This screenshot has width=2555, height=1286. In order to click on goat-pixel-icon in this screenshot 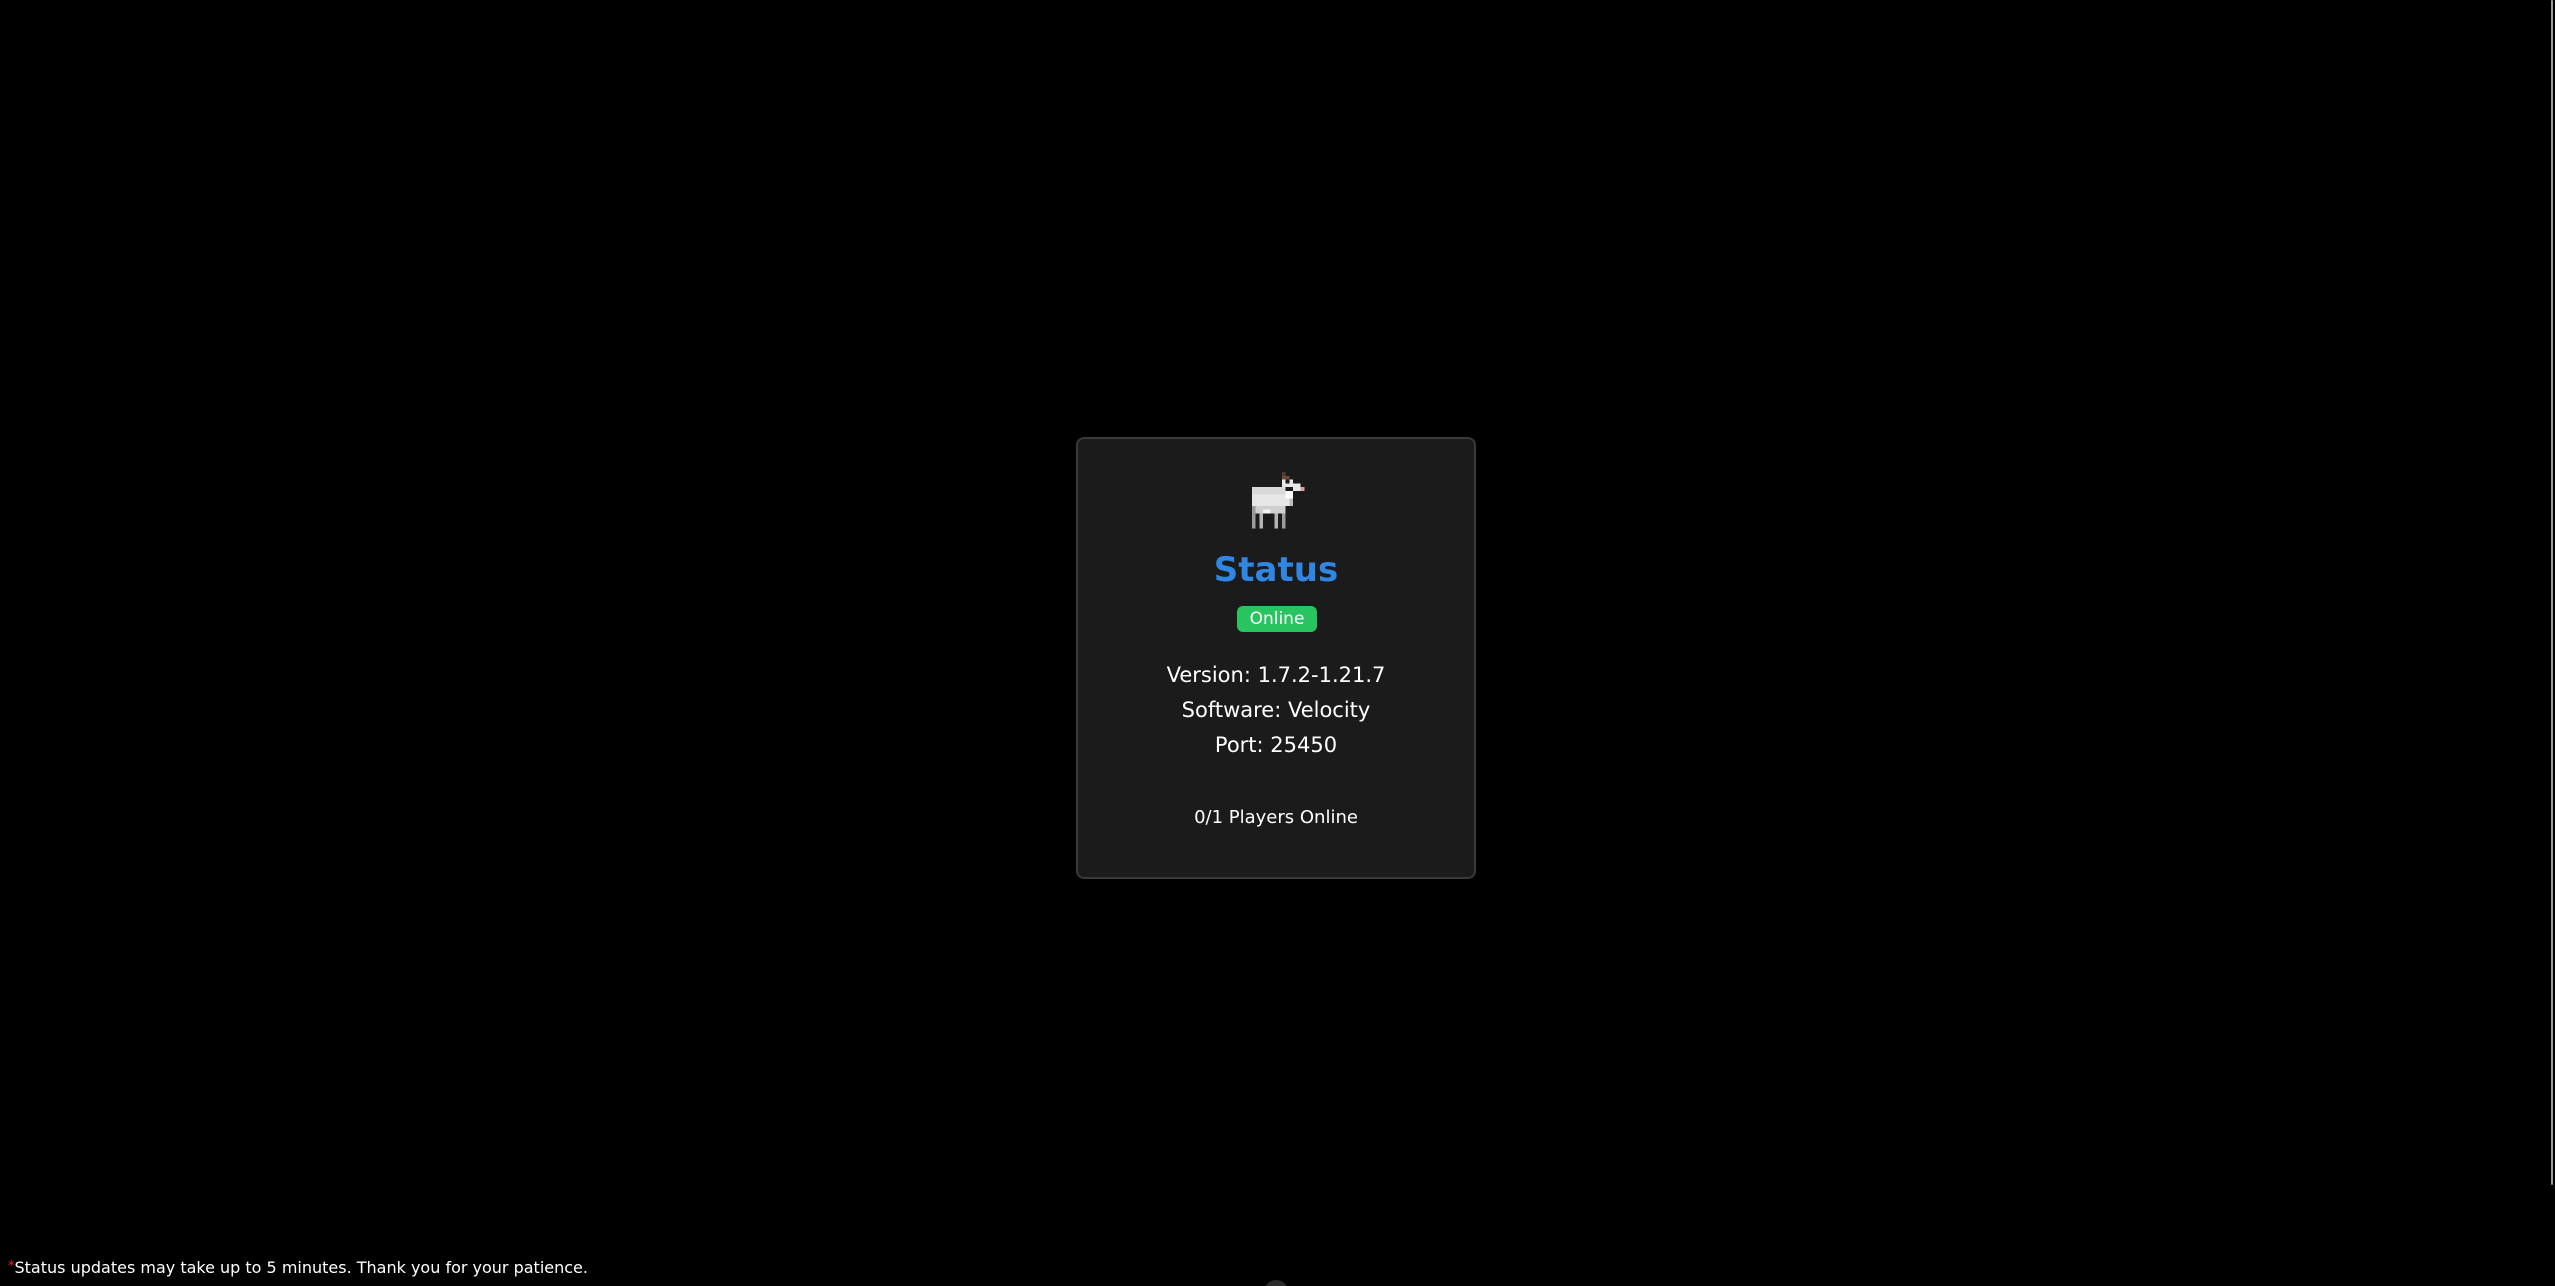, I will do `click(1278, 500)`.